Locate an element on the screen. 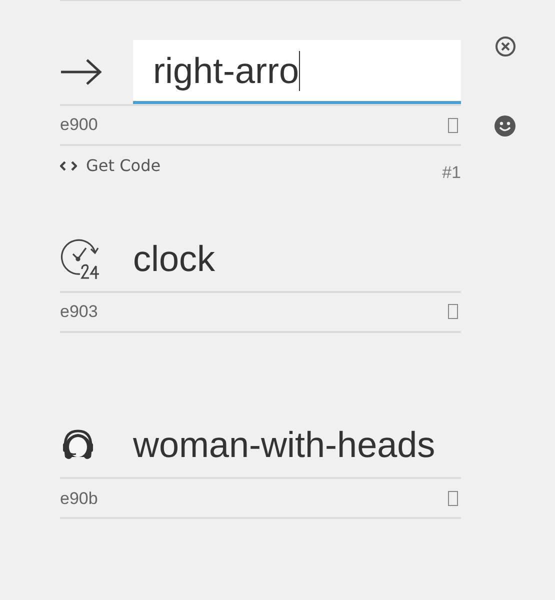 Image resolution: width=555 pixels, height=600 pixels. glyph-name-field: right-arro is located at coordinates (297, 72).